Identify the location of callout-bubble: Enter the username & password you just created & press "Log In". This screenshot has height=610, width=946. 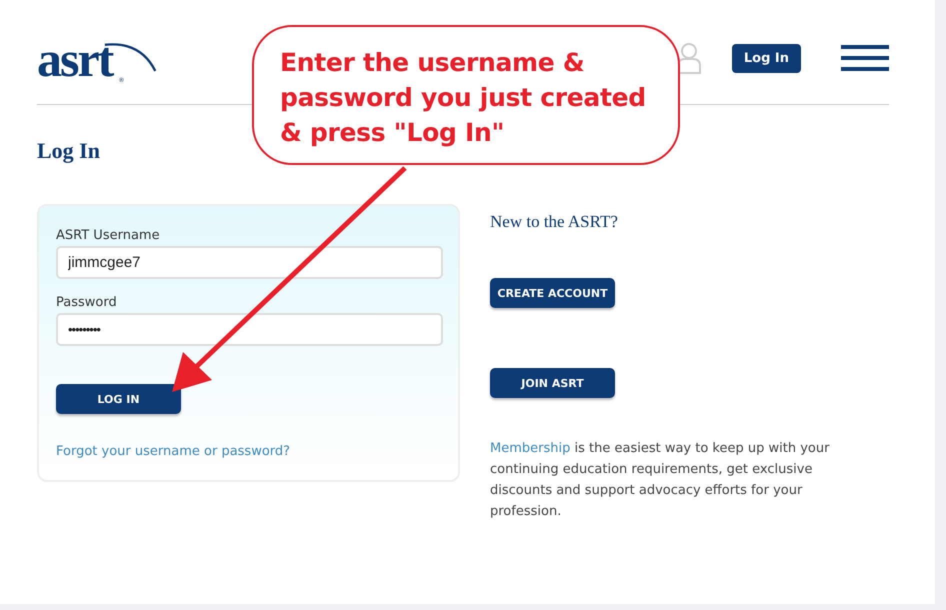
(466, 95).